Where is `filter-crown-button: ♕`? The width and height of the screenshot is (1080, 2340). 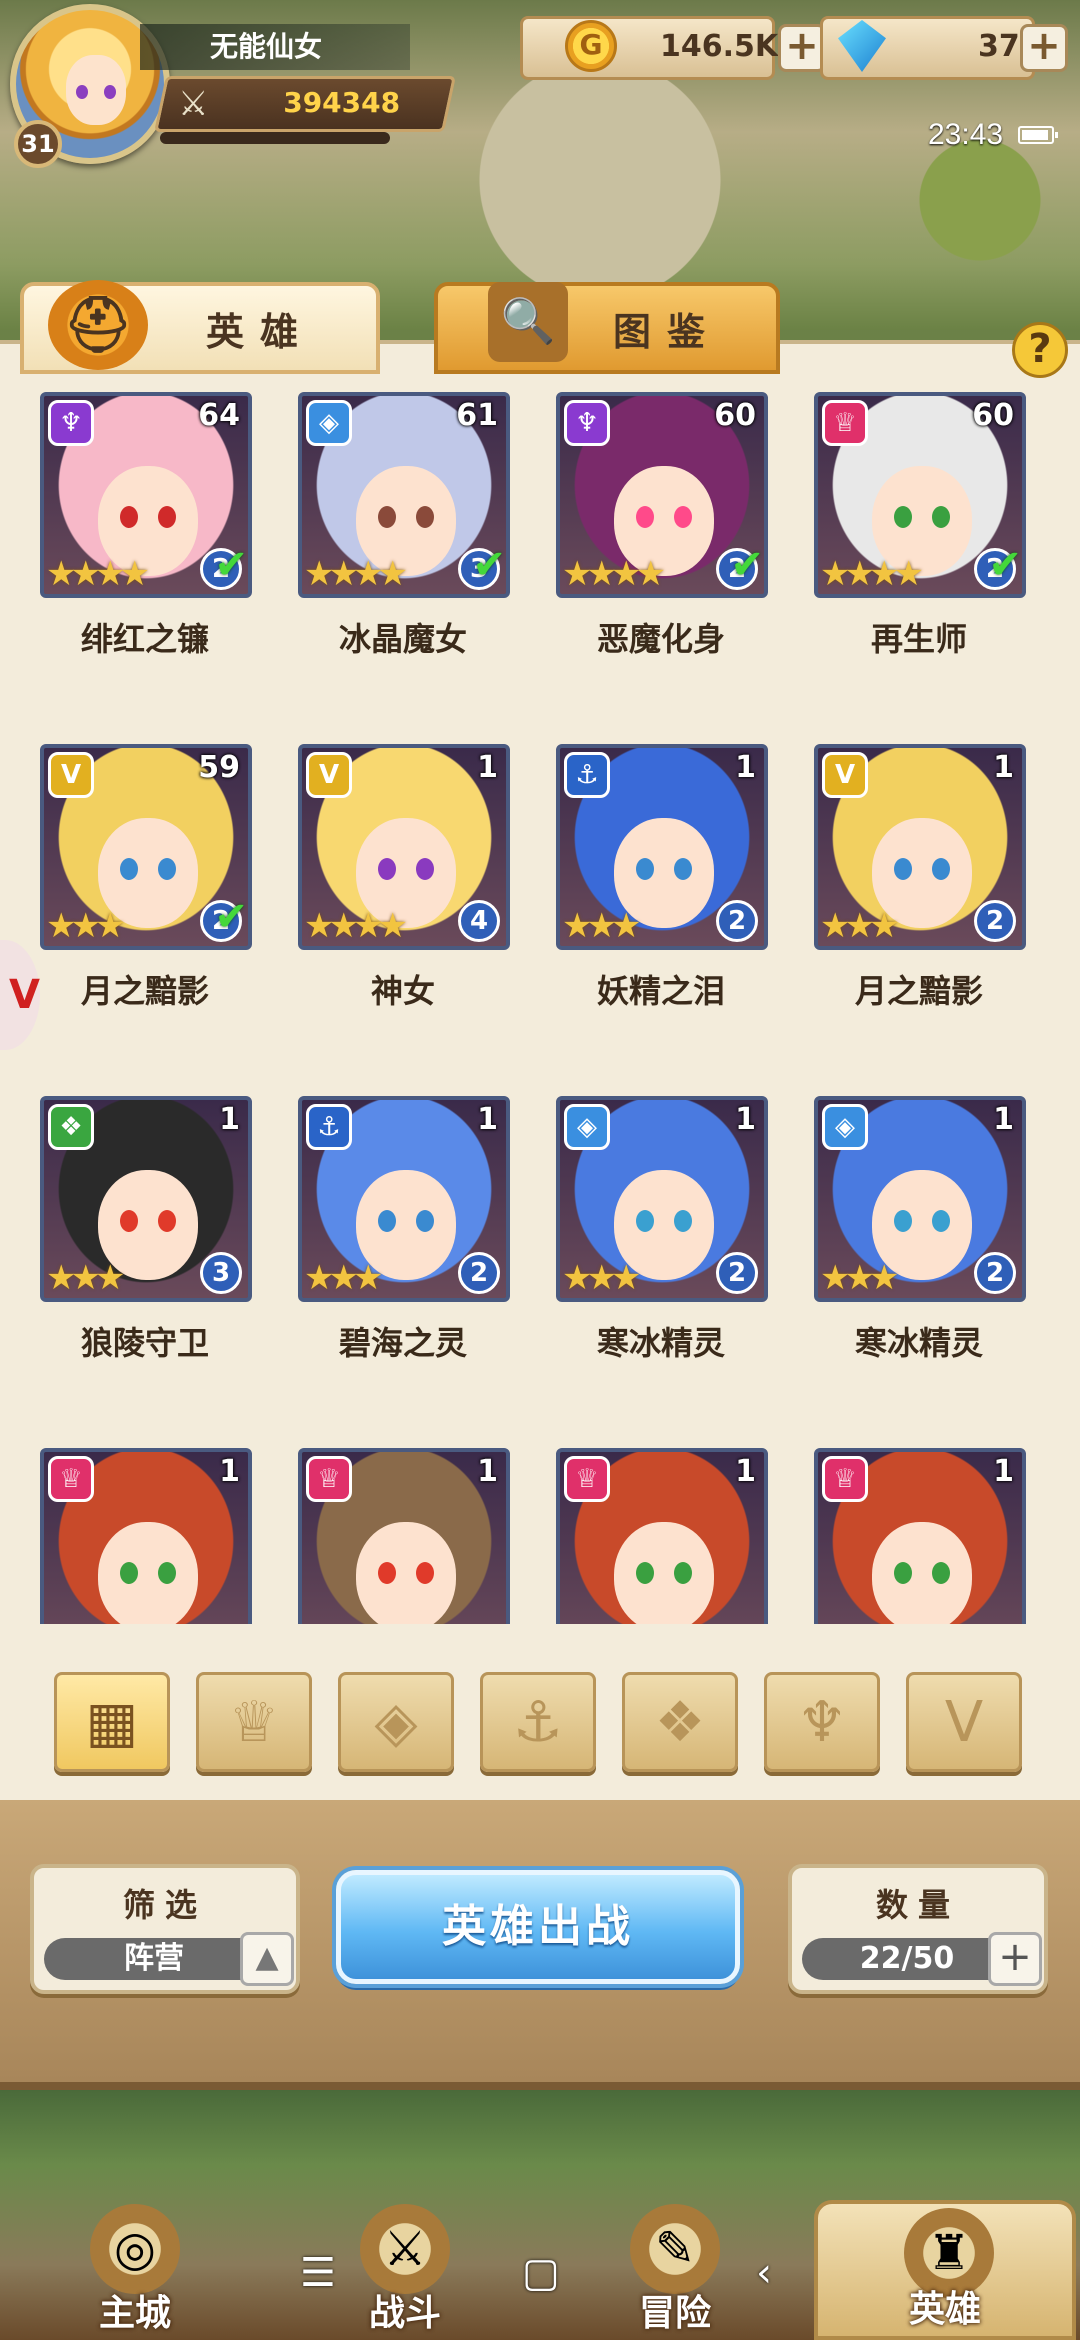 filter-crown-button: ♕ is located at coordinates (254, 1722).